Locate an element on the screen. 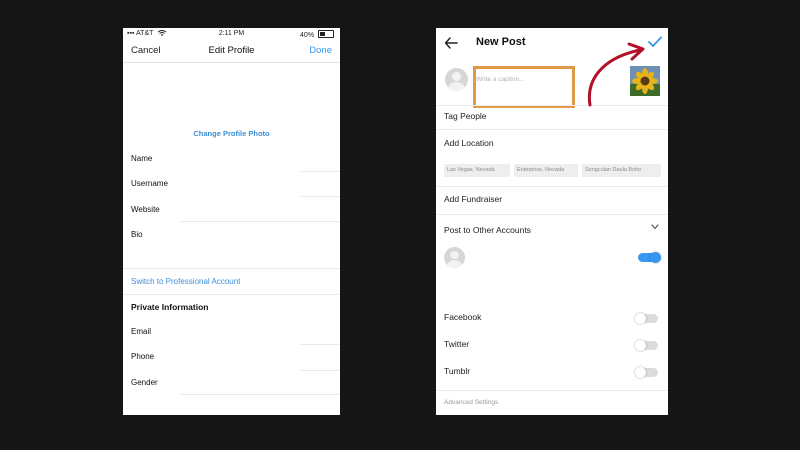 This screenshot has height=450, width=800. facebook-toggle is located at coordinates (646, 318).